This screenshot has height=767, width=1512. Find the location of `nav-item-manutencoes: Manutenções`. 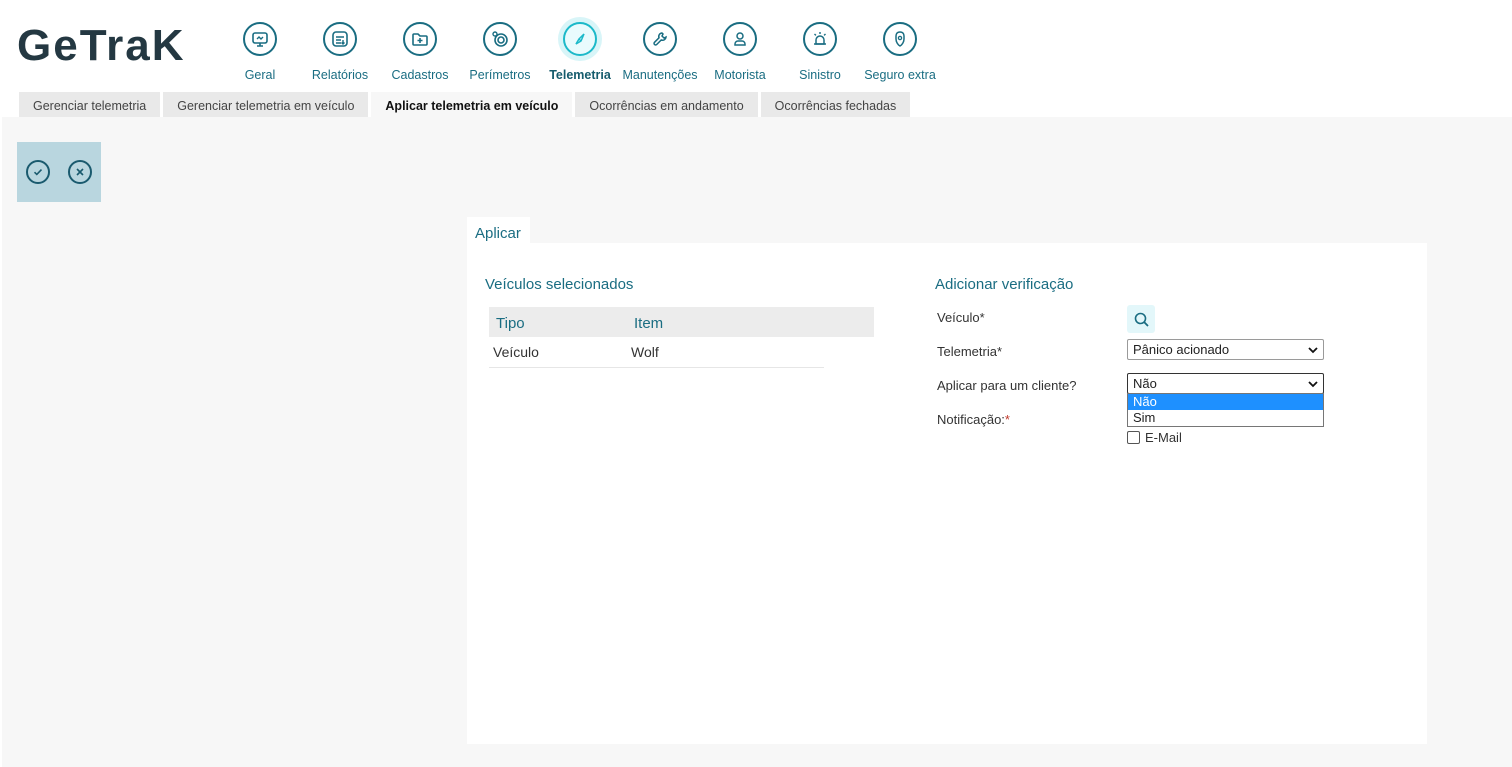

nav-item-manutencoes: Manutenções is located at coordinates (660, 46).